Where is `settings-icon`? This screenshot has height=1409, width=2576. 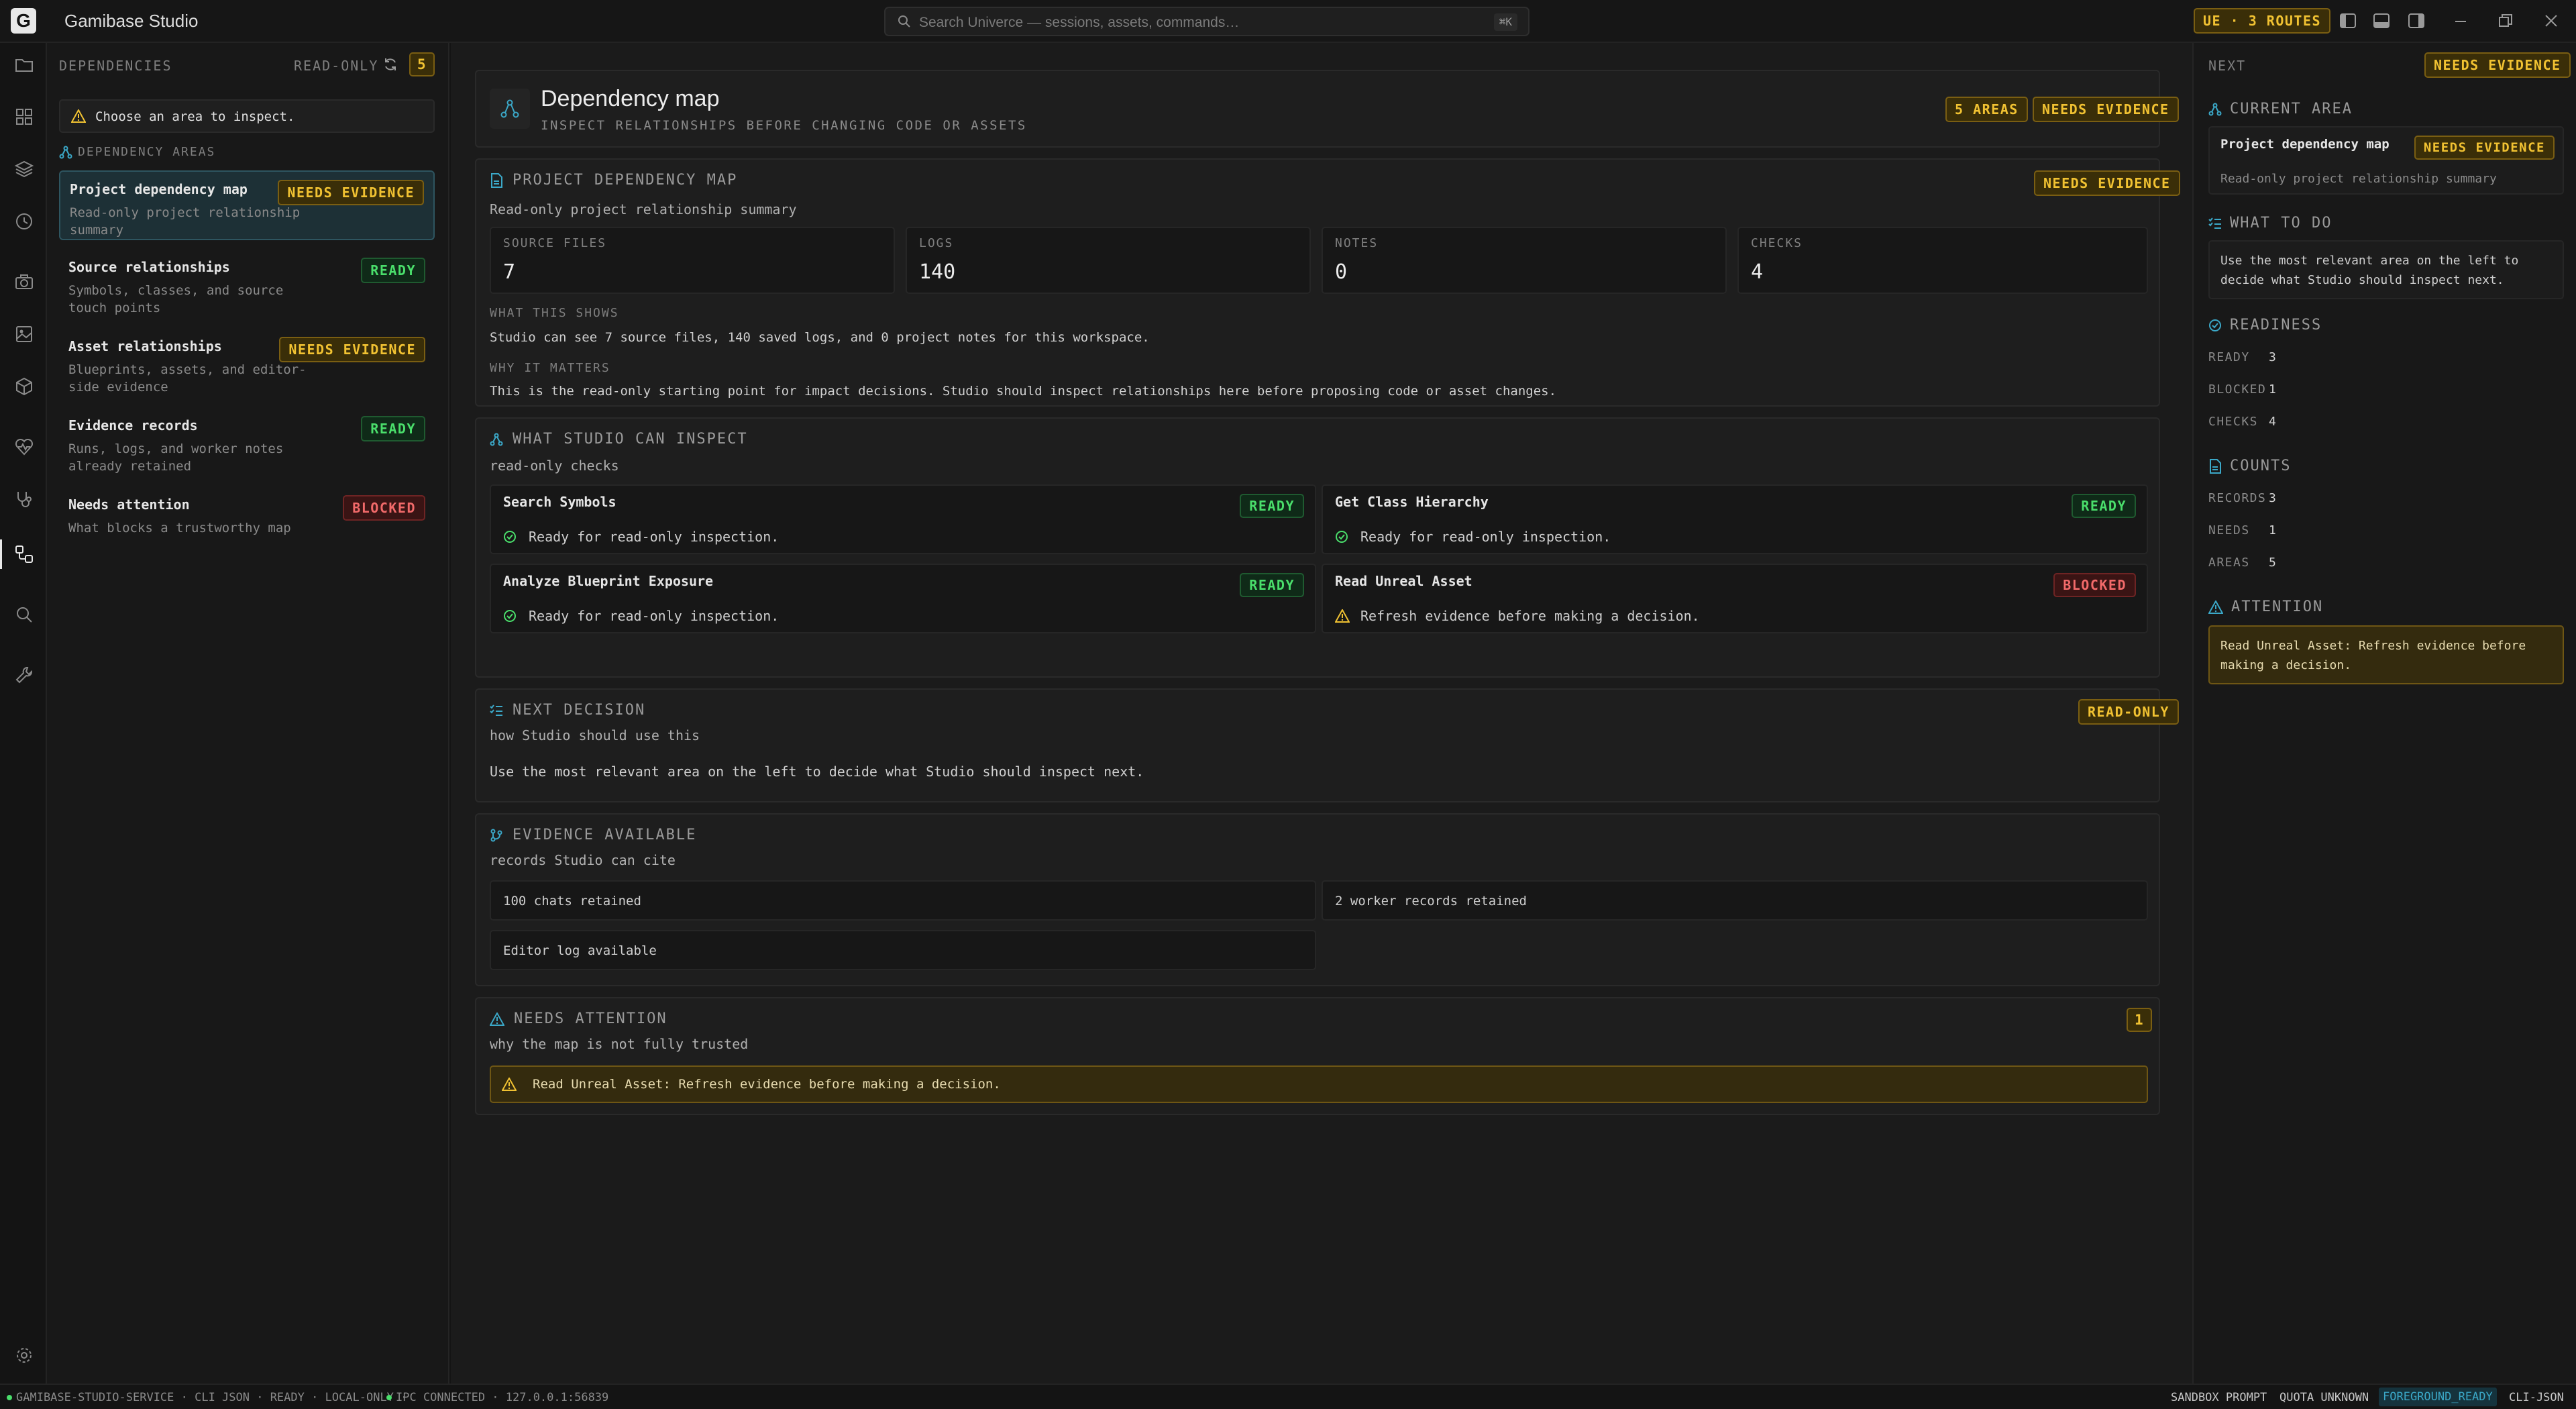
settings-icon is located at coordinates (24, 1355).